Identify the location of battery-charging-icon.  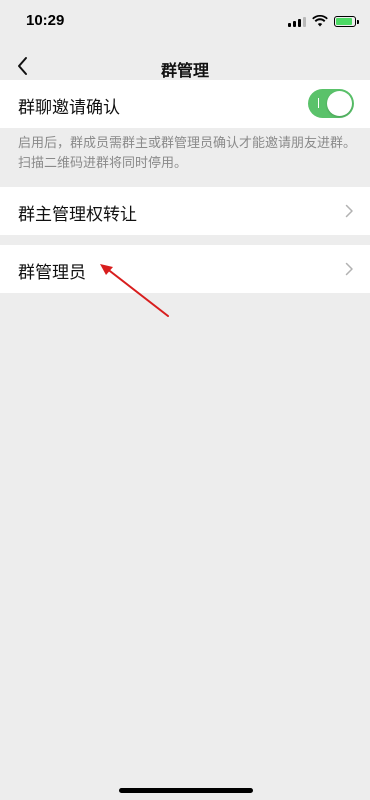
(346, 21).